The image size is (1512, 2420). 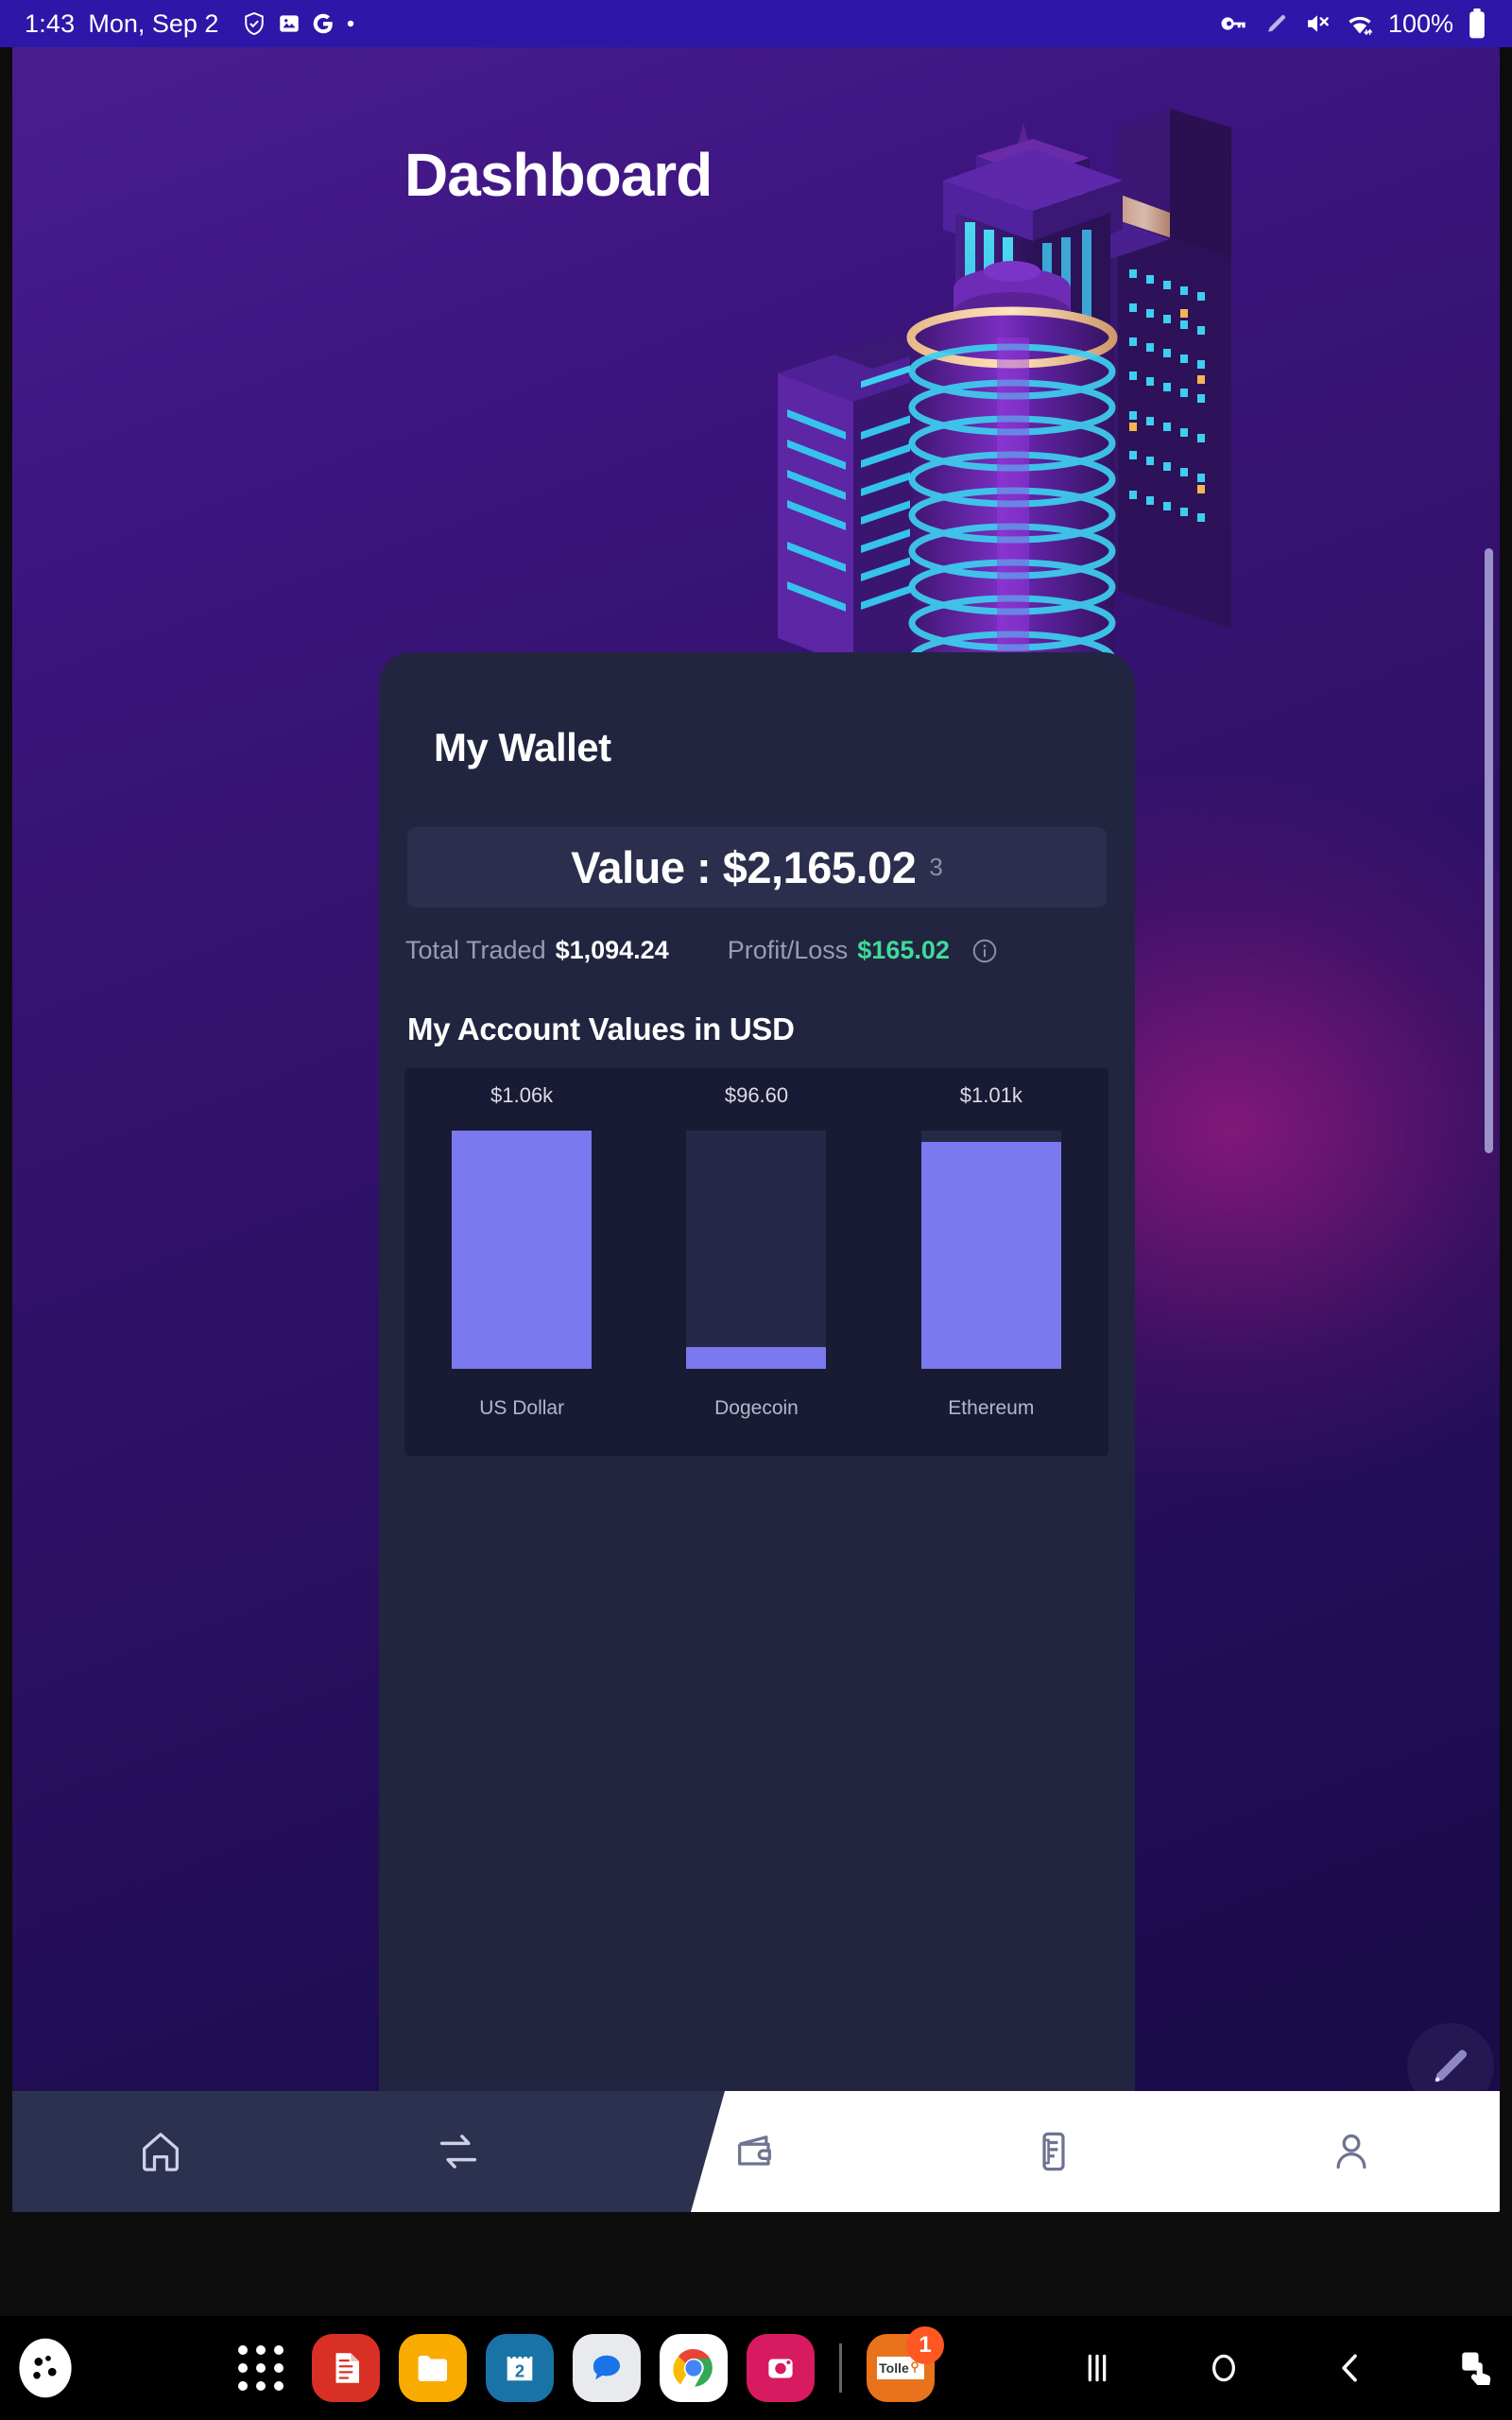 I want to click on home-circle-icon, so click(x=1224, y=2368).